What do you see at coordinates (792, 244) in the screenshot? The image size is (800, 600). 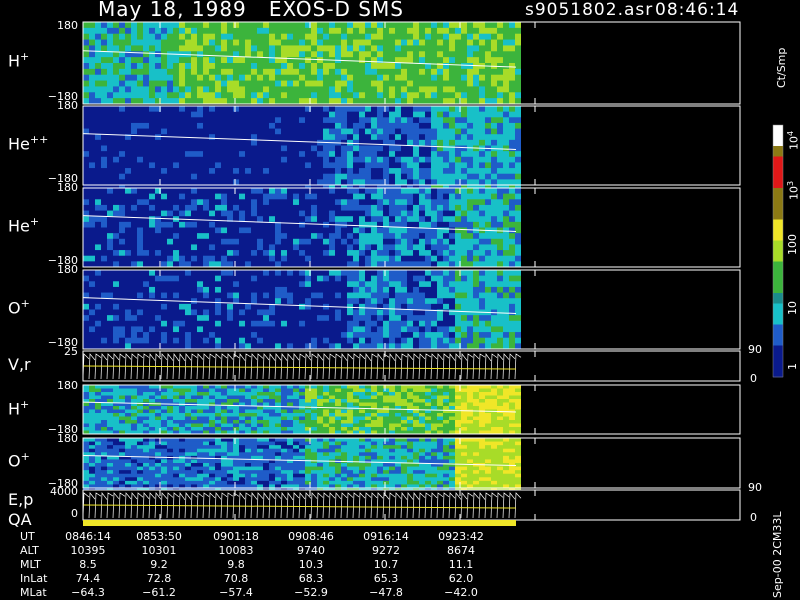 I see `colorbar-tick-100: 100` at bounding box center [792, 244].